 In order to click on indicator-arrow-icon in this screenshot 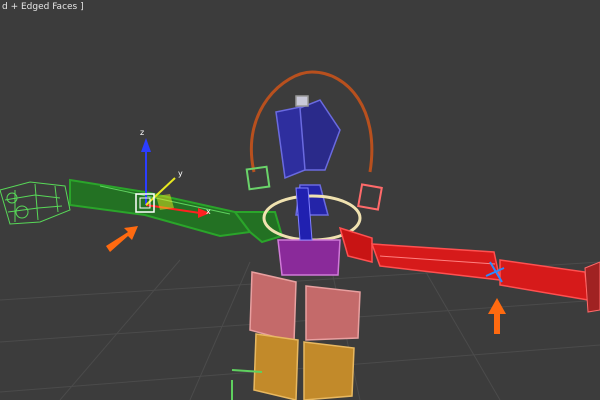, I will do `click(122, 239)`.